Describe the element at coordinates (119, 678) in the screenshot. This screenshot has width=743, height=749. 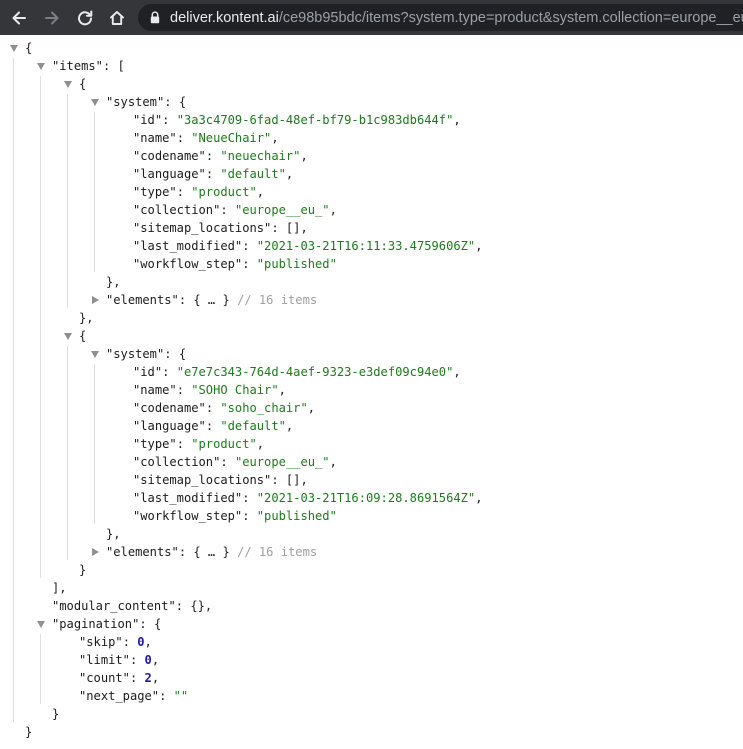
I see `json-line: "count": 2,` at that location.